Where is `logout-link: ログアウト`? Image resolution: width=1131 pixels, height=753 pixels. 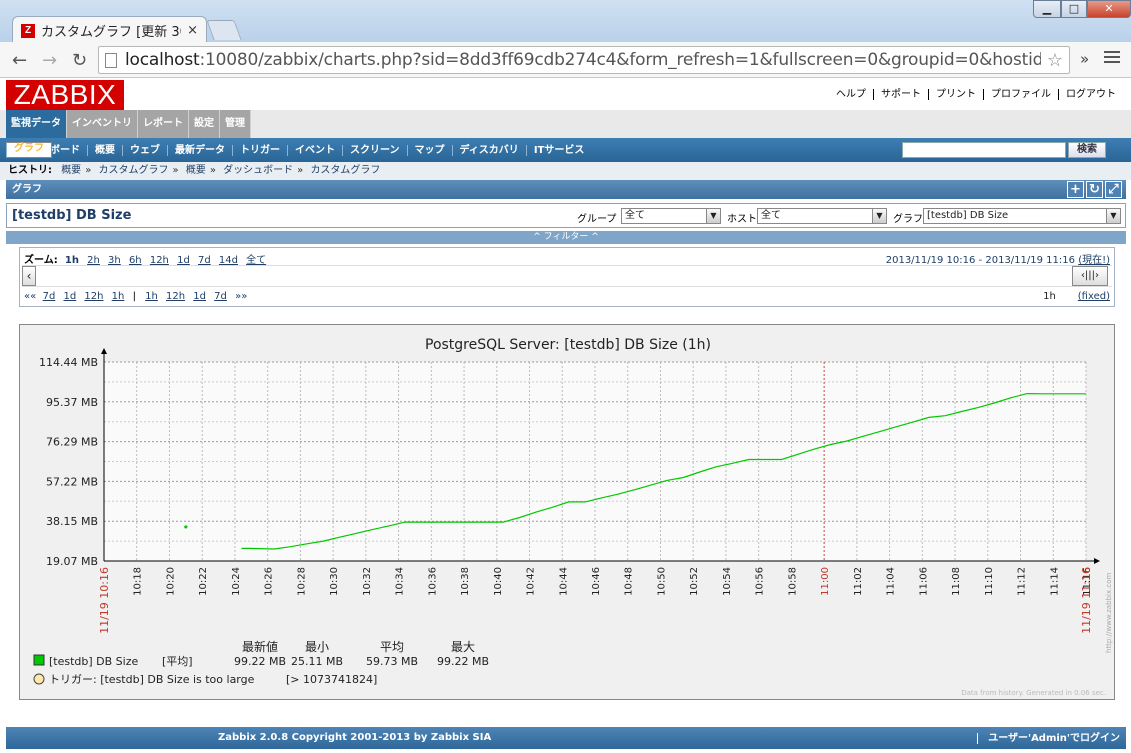 logout-link: ログアウト is located at coordinates (1090, 94).